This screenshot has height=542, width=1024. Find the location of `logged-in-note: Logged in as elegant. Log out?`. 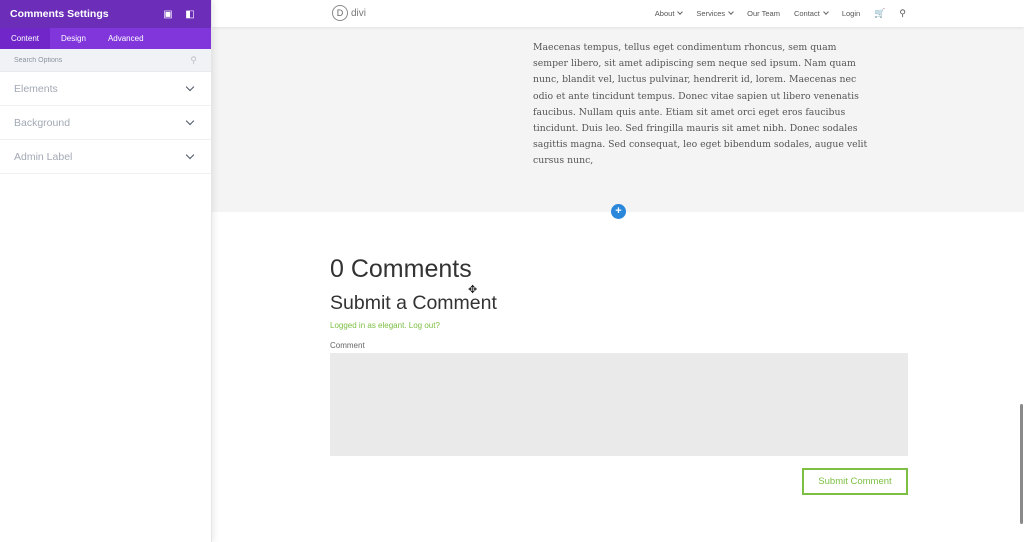

logged-in-note: Logged in as elegant. Log out? is located at coordinates (619, 325).